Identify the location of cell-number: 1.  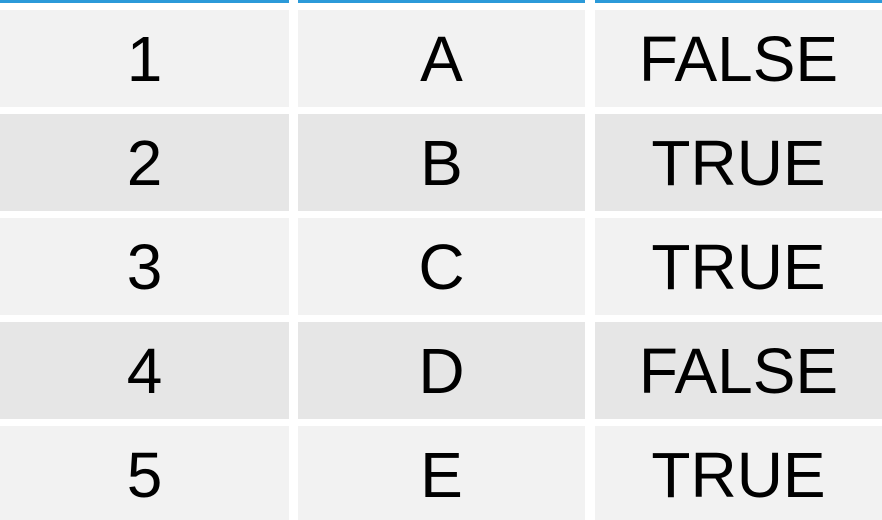
(144, 58).